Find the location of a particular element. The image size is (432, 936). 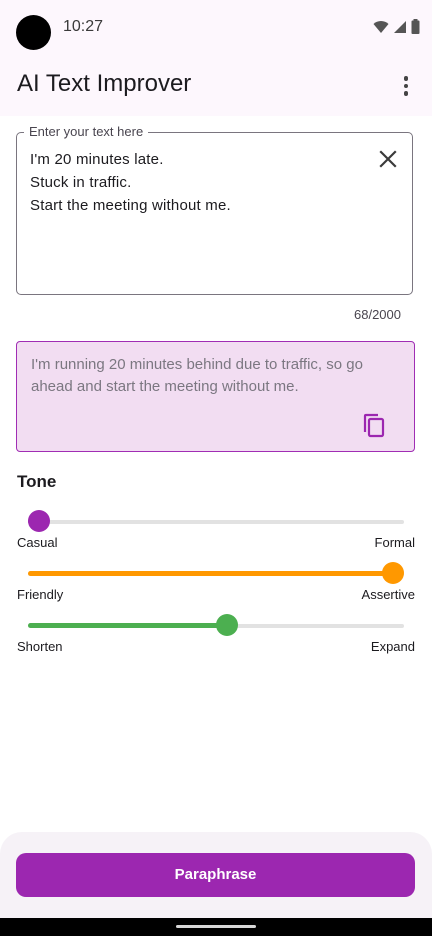

home-handle is located at coordinates (216, 926).